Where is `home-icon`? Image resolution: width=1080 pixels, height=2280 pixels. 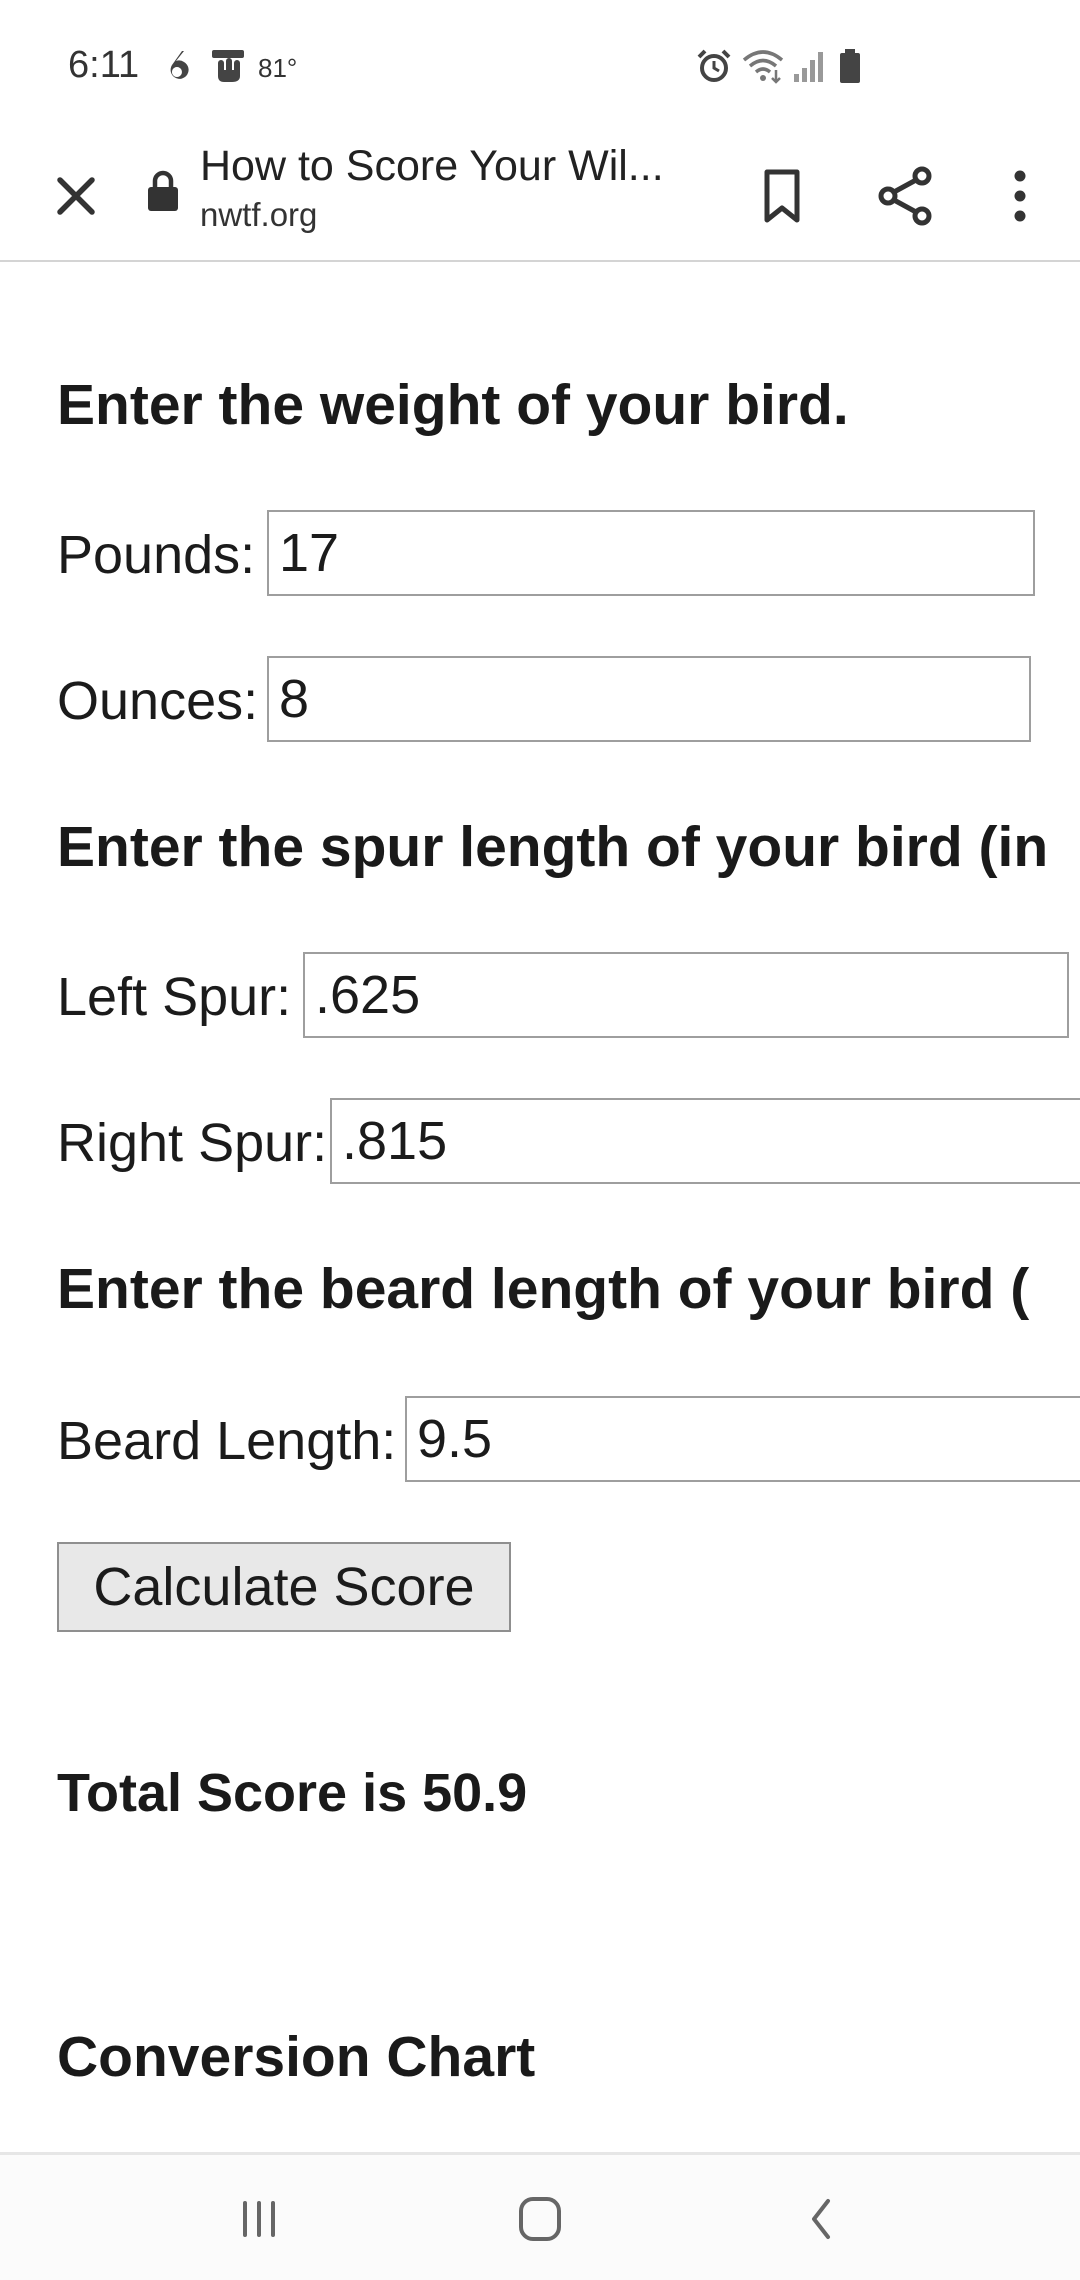 home-icon is located at coordinates (540, 2219).